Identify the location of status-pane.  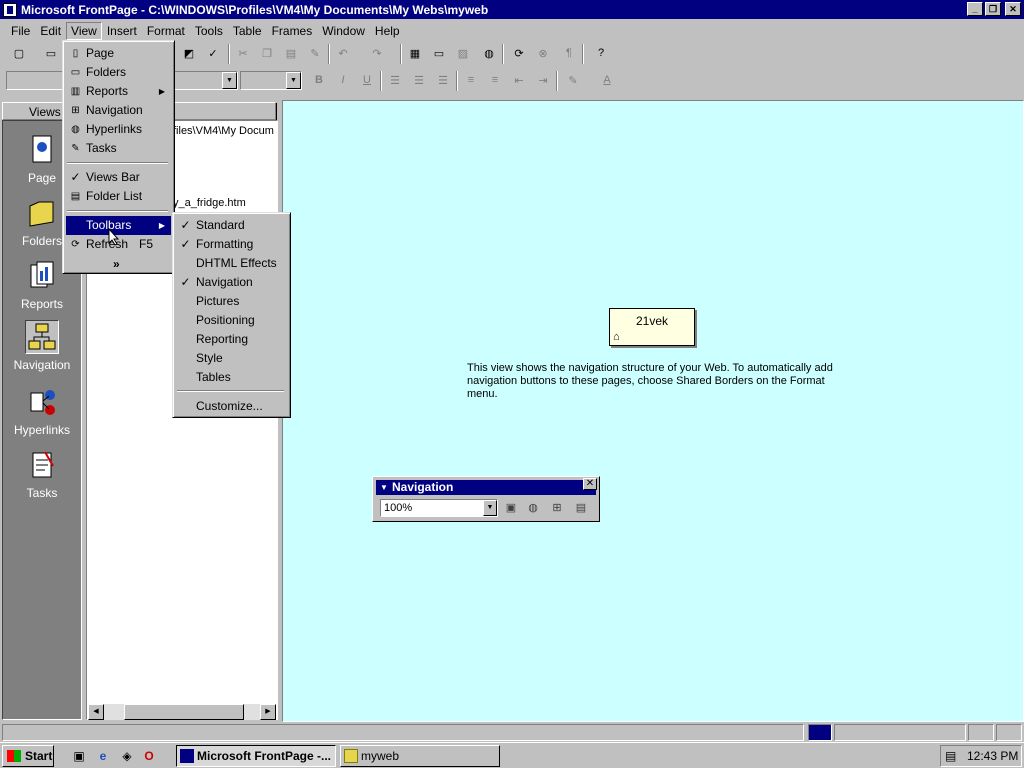
(900, 732).